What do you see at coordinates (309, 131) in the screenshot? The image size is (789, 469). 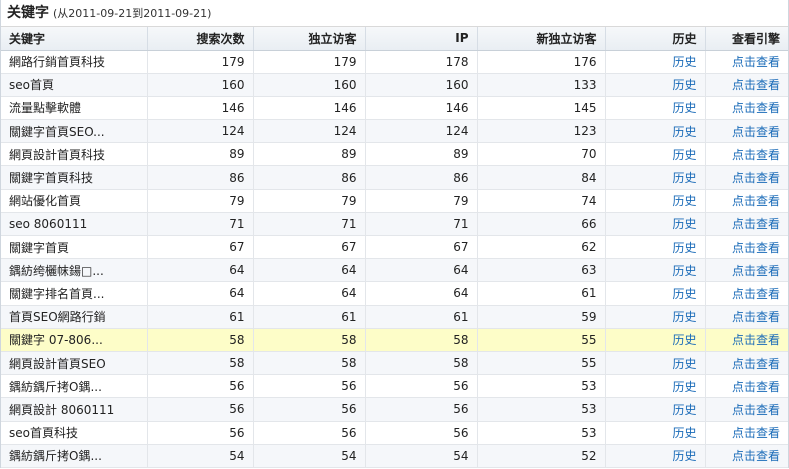 I see `visitors-cell: 124` at bounding box center [309, 131].